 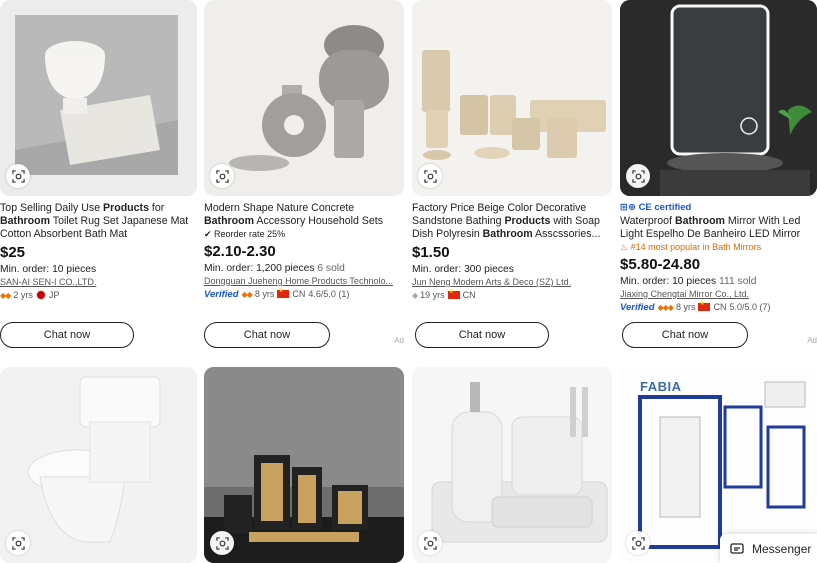 I want to click on message-icon, so click(x=737, y=548).